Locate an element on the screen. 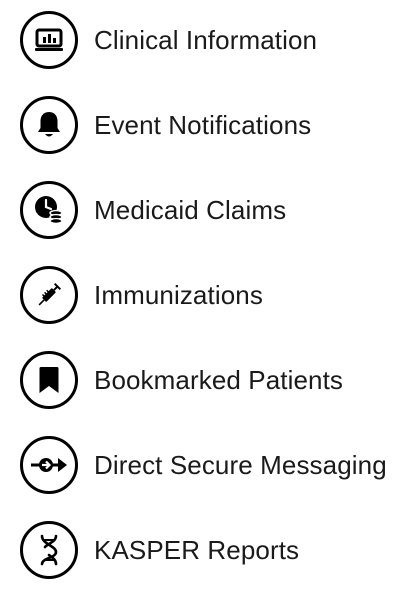 This screenshot has height=596, width=420. arrow-send-icon is located at coordinates (49, 465).